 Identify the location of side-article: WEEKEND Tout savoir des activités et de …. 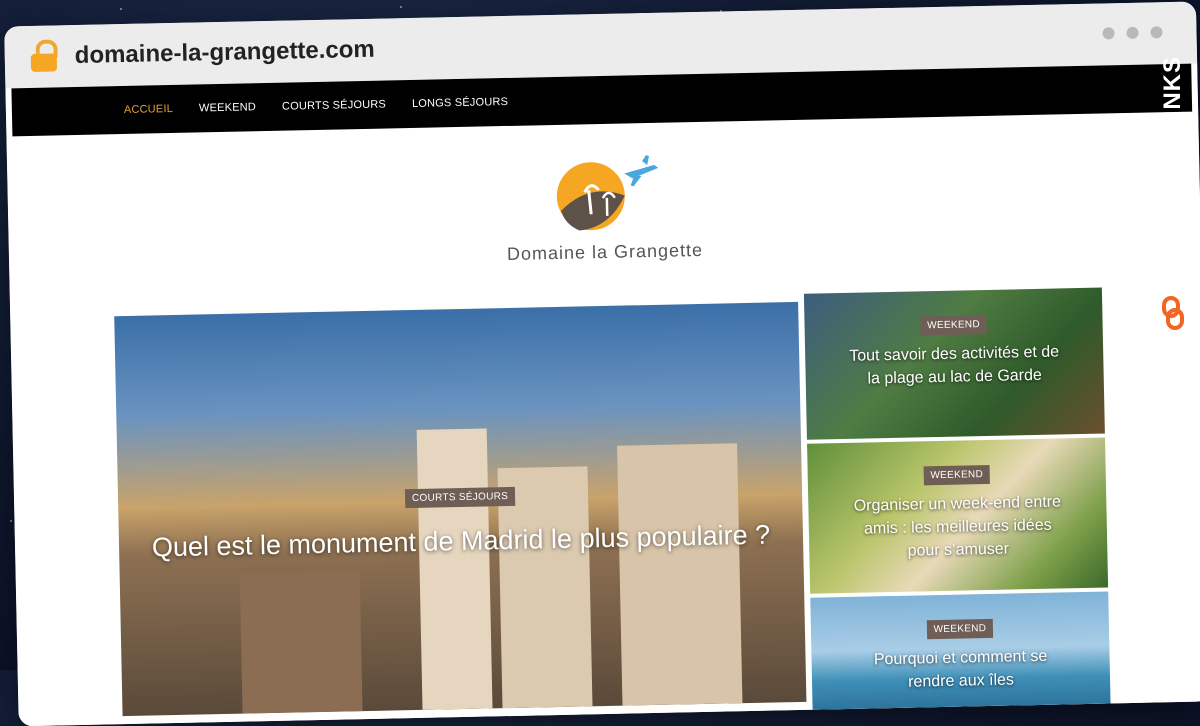
(954, 363).